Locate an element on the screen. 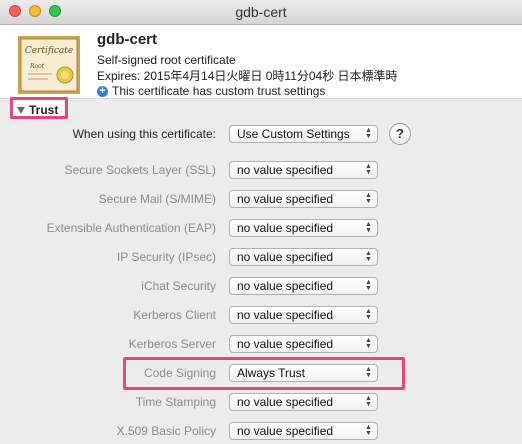  title-bar: gdb-cert is located at coordinates (261, 12).